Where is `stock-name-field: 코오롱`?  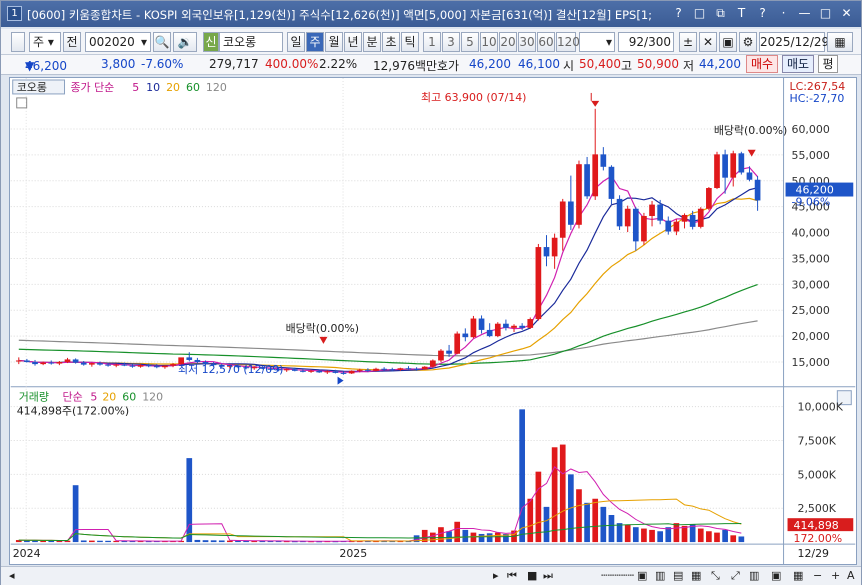 stock-name-field: 코오롱 is located at coordinates (251, 42).